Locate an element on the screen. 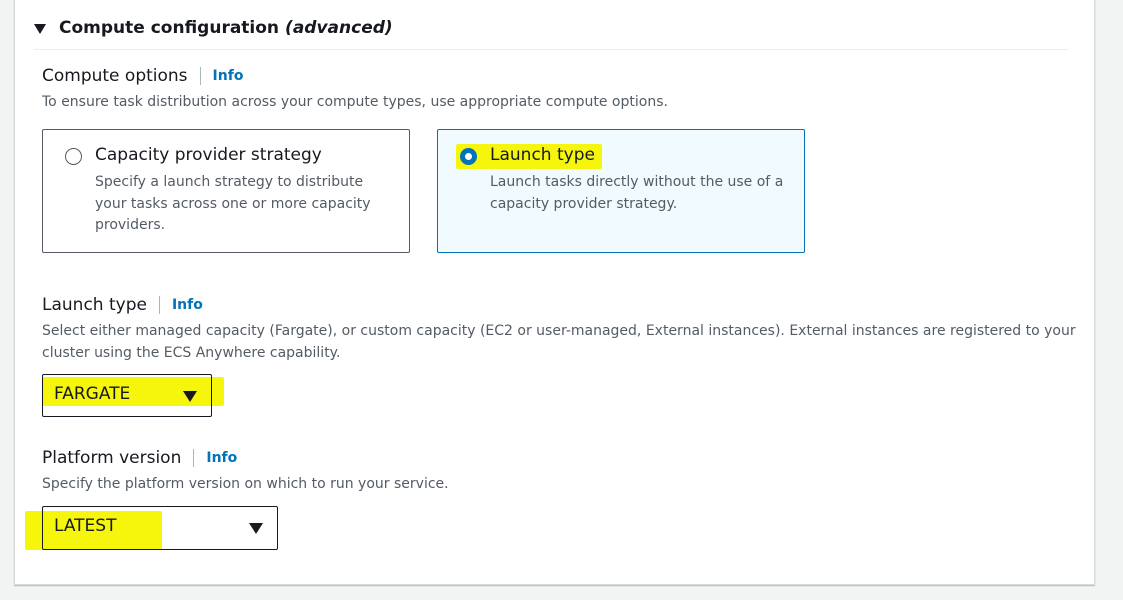 The image size is (1123, 600). launch-type-label-text: Launch type is located at coordinates (94, 305).